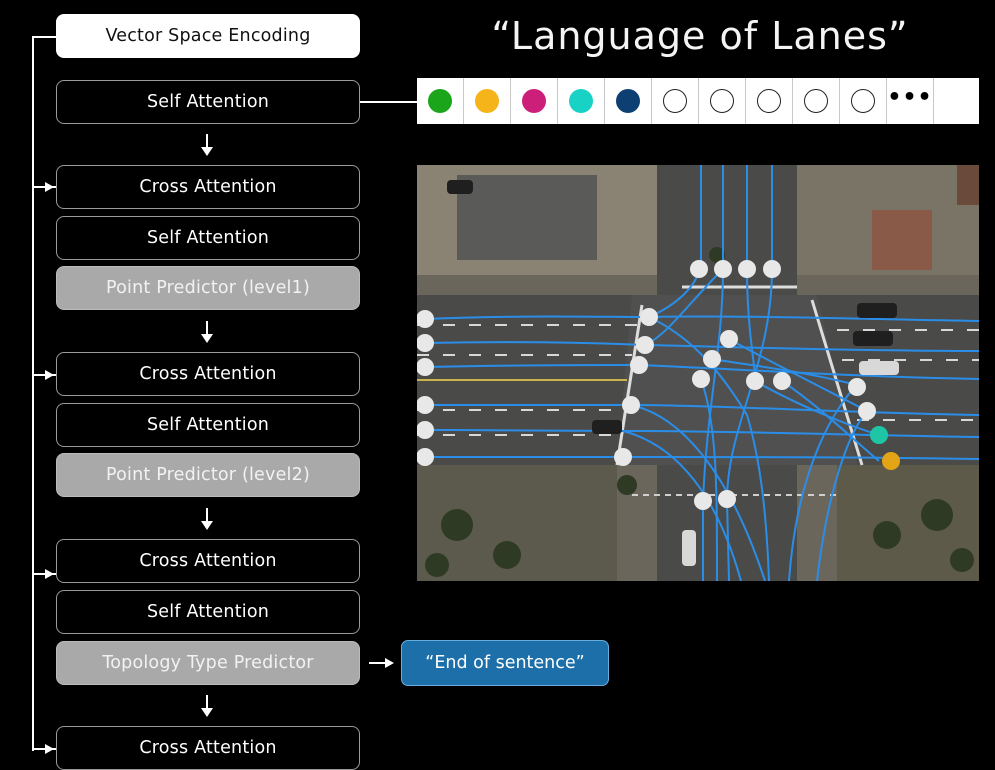  What do you see at coordinates (956, 101) in the screenshot?
I see `token-blank` at bounding box center [956, 101].